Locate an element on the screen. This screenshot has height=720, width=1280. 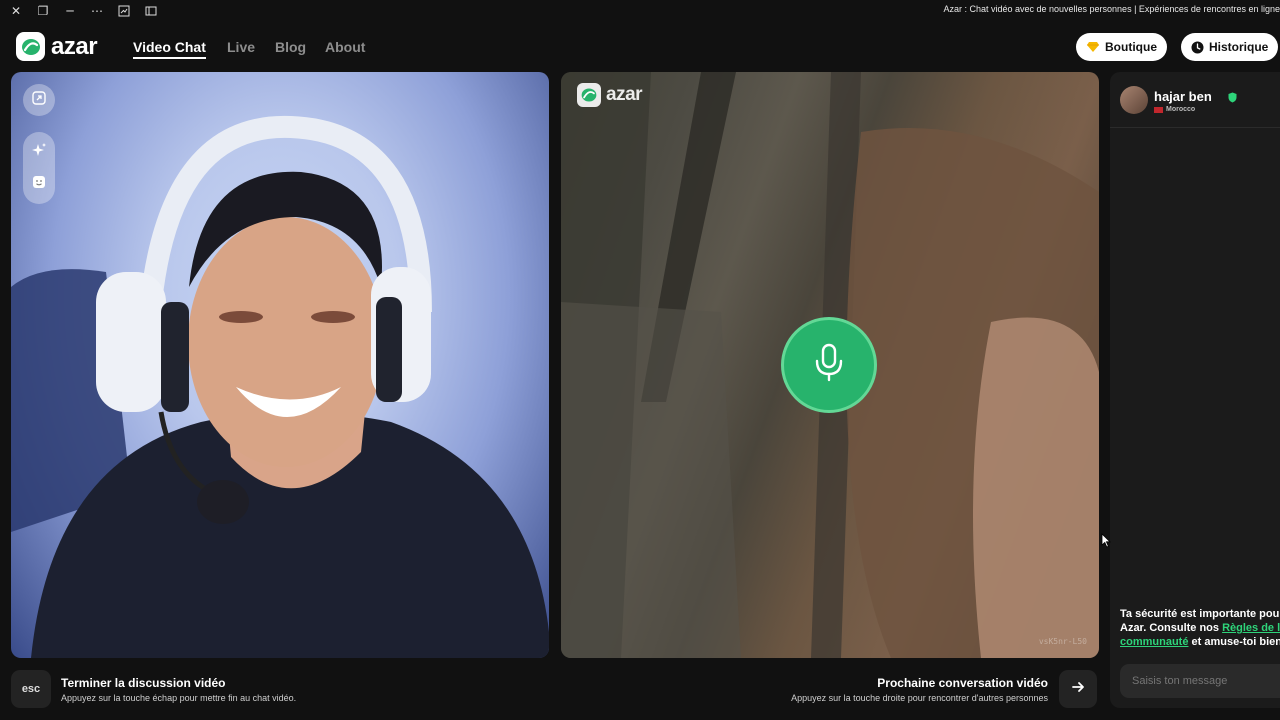
chat-header: hajar ben Morocco is located at coordinates (1195, 100).